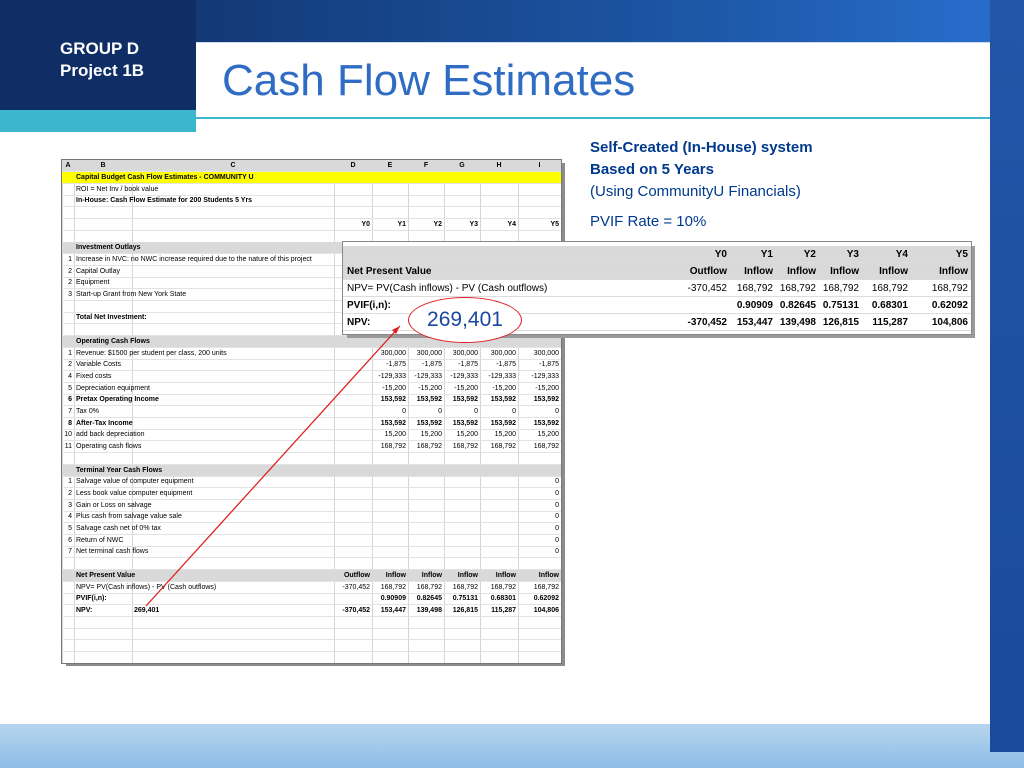  I want to click on sheet-cell: -370,452, so click(356, 610).